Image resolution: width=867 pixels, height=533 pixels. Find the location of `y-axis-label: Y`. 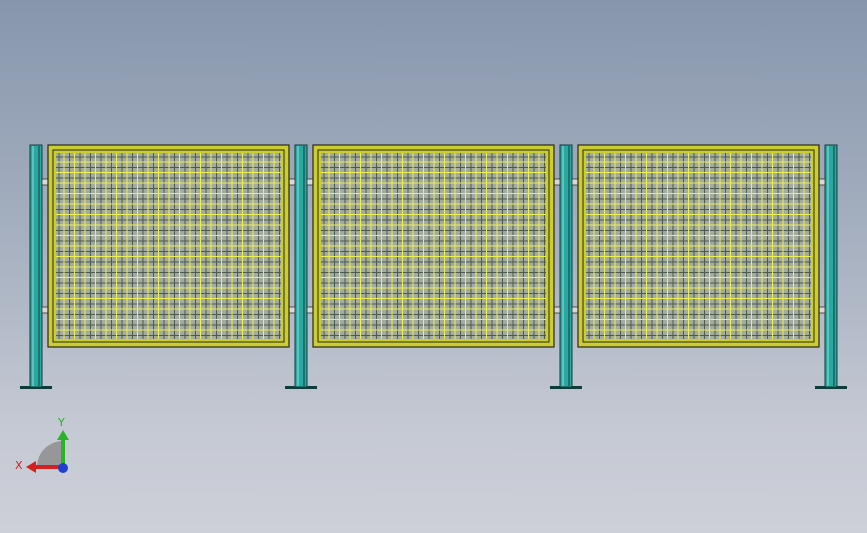

y-axis-label: Y is located at coordinates (61, 422).